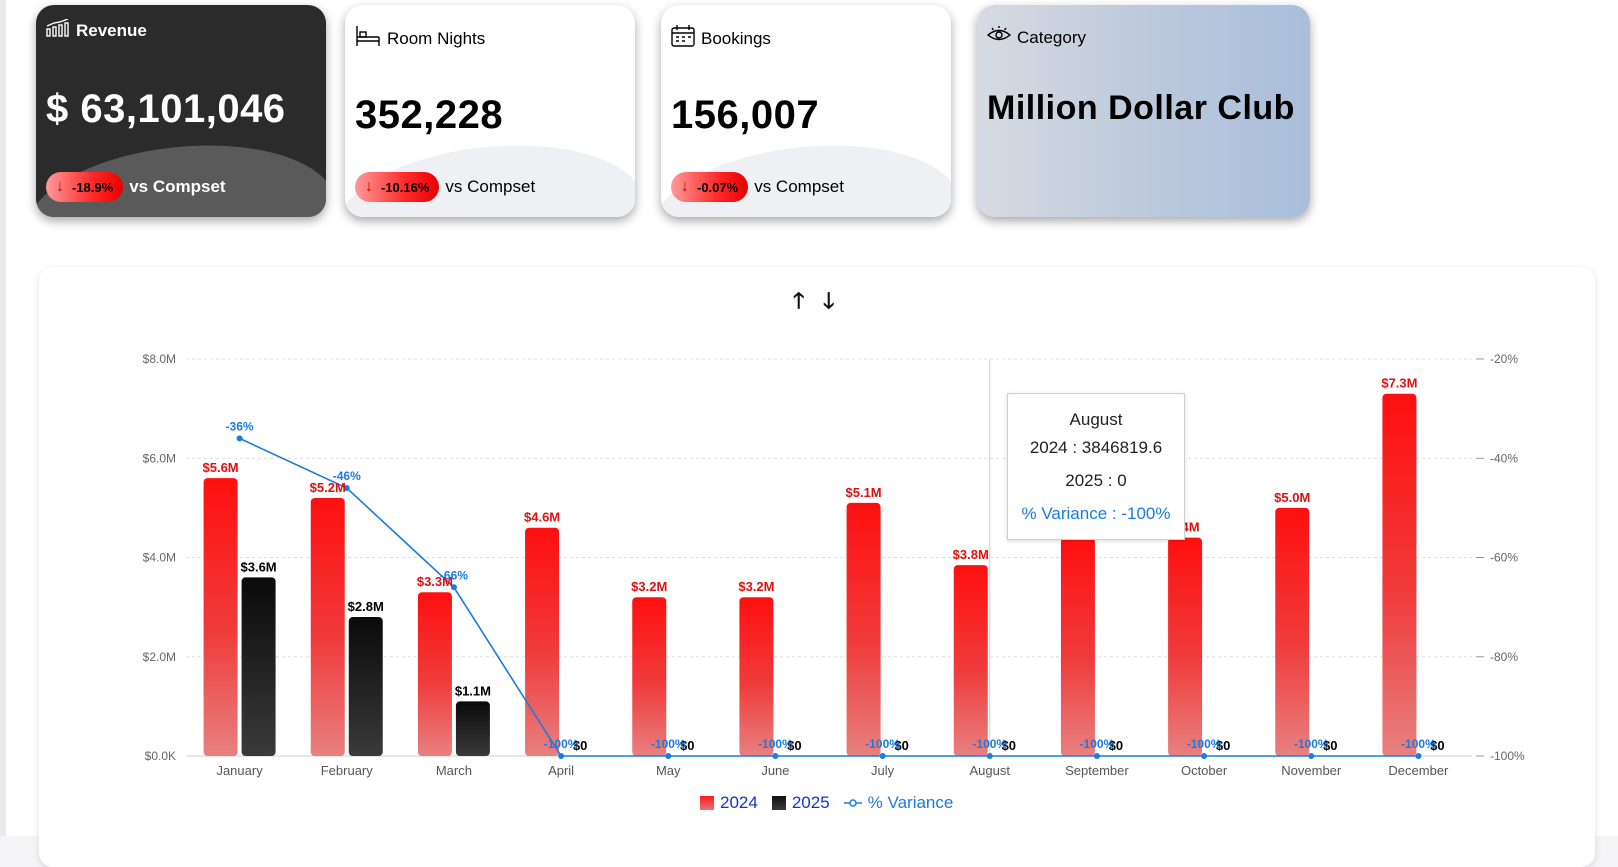 The image size is (1618, 867). What do you see at coordinates (1051, 37) in the screenshot?
I see `category-title: Category` at bounding box center [1051, 37].